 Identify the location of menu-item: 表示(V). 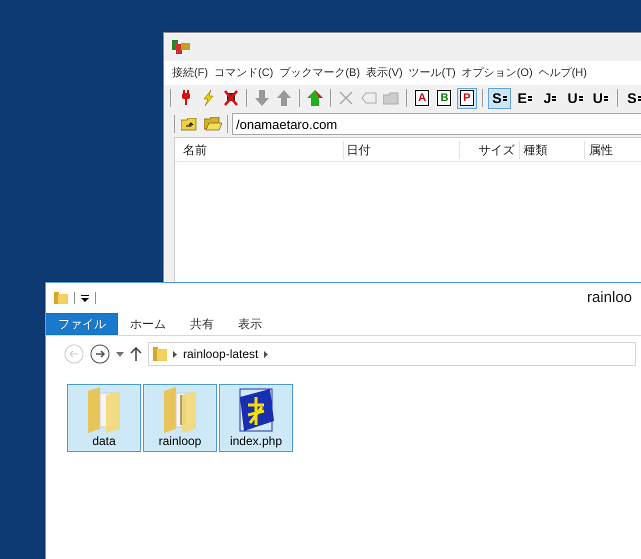
(384, 73).